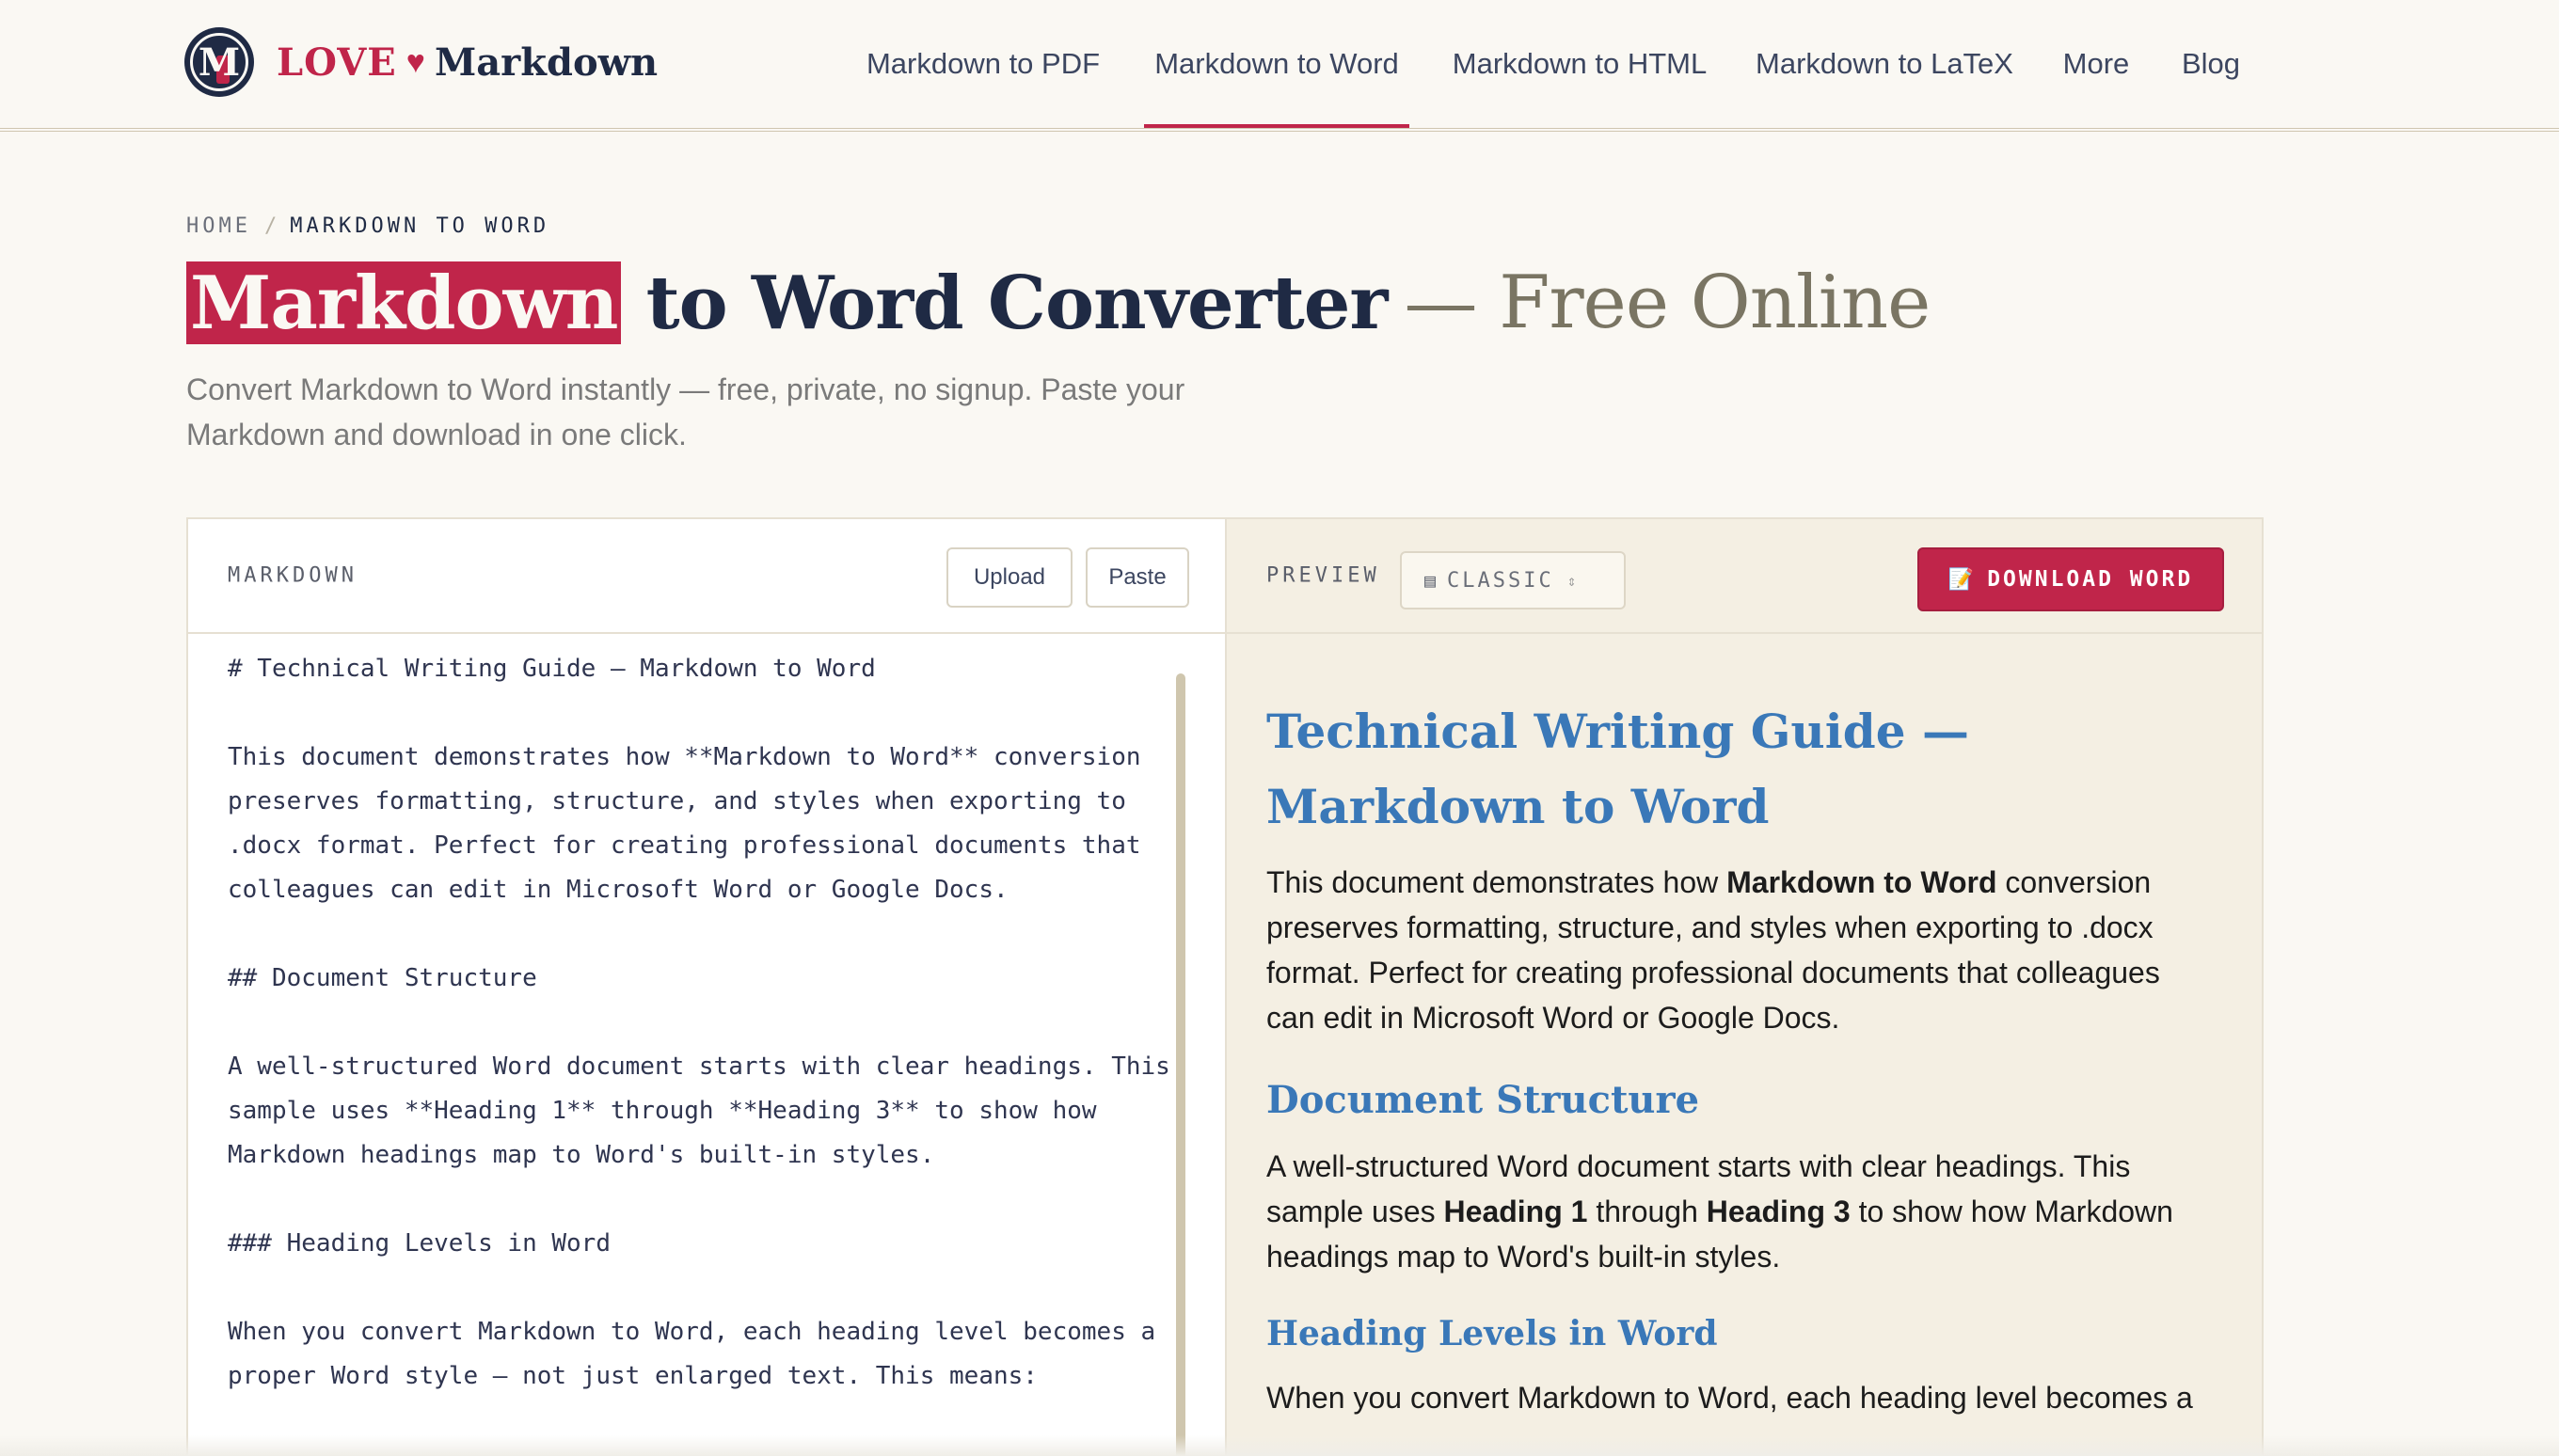  What do you see at coordinates (1515, 1211) in the screenshot?
I see `p2-bold-1: Heading 1` at bounding box center [1515, 1211].